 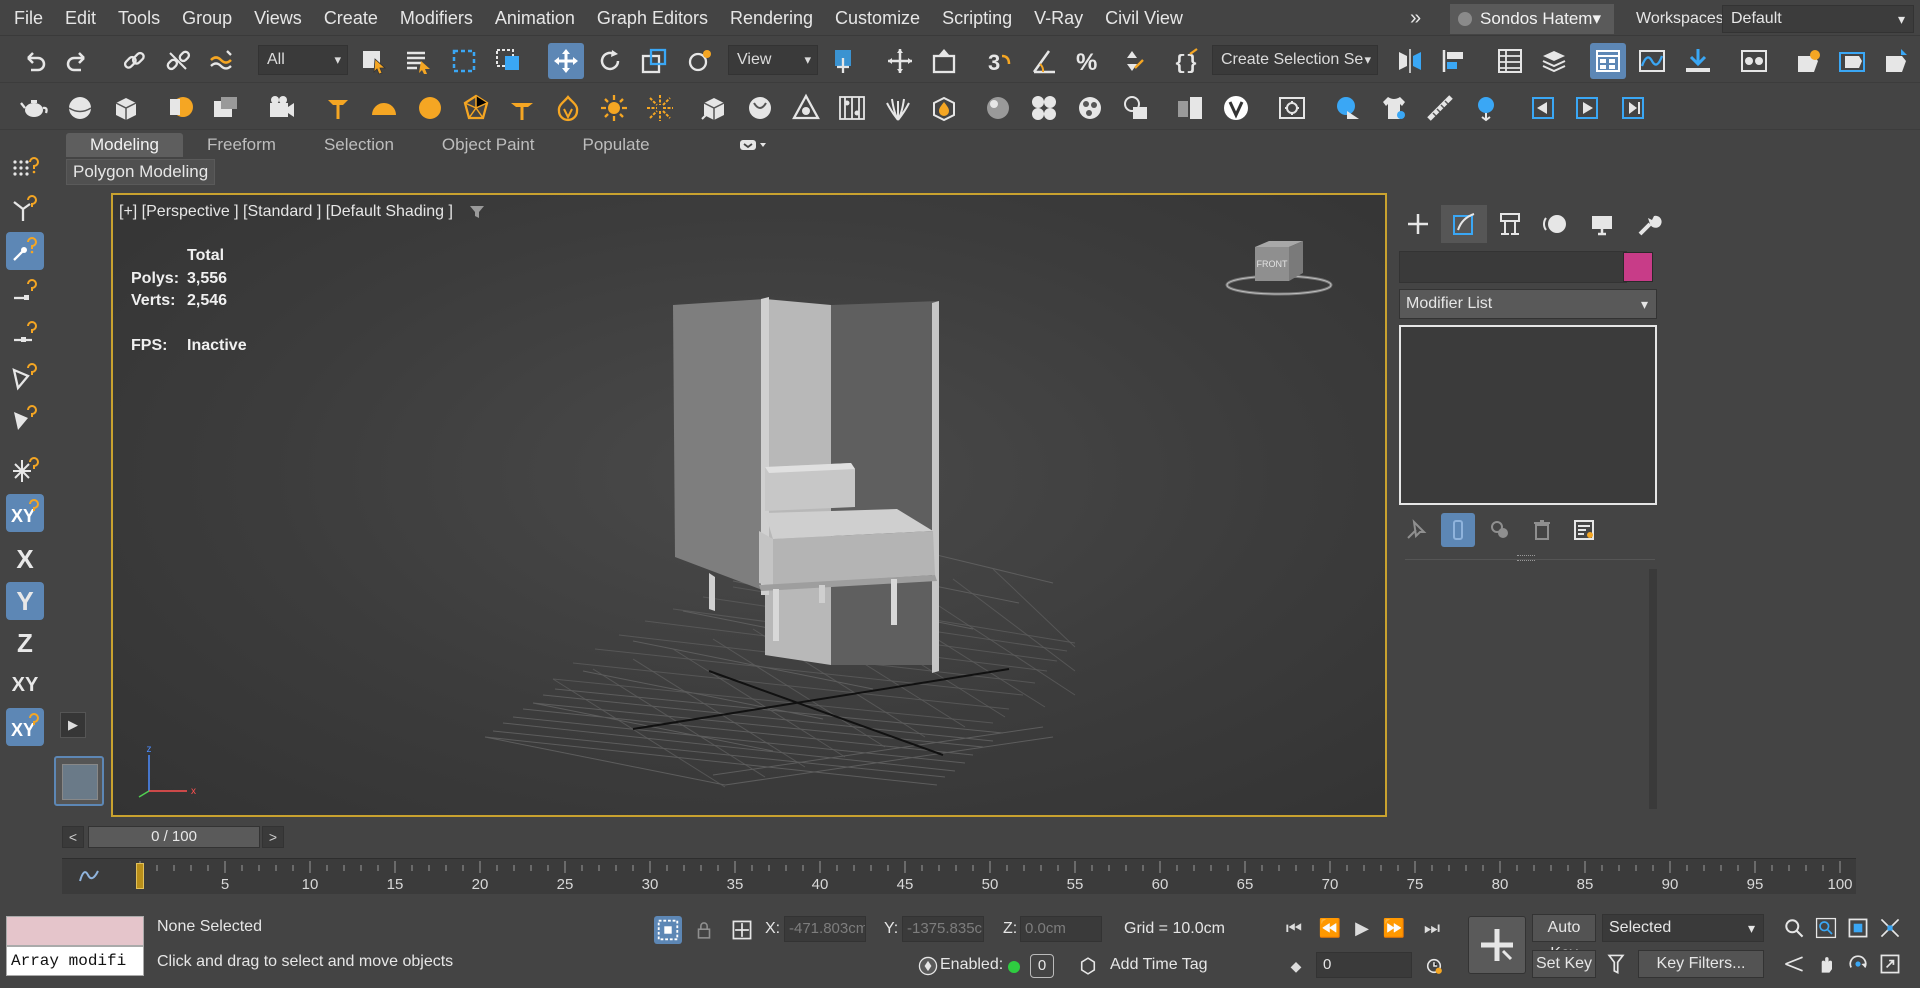 What do you see at coordinates (1394, 928) in the screenshot?
I see `next-key-icon: ⏩` at bounding box center [1394, 928].